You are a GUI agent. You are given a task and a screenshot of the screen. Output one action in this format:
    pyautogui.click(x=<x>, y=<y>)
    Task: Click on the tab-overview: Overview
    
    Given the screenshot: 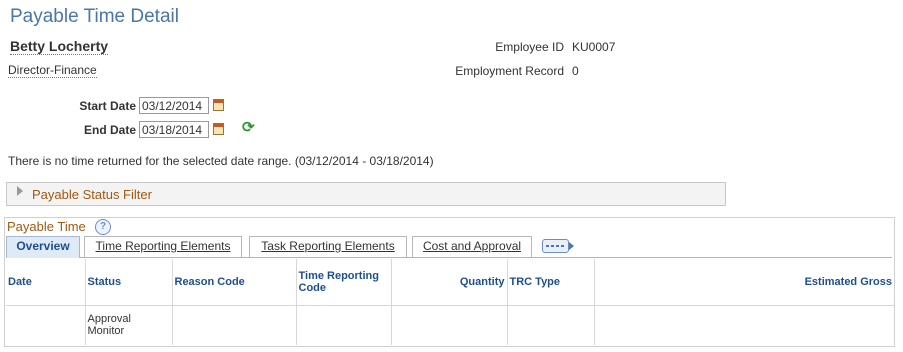 What is the action you would take?
    pyautogui.click(x=43, y=247)
    